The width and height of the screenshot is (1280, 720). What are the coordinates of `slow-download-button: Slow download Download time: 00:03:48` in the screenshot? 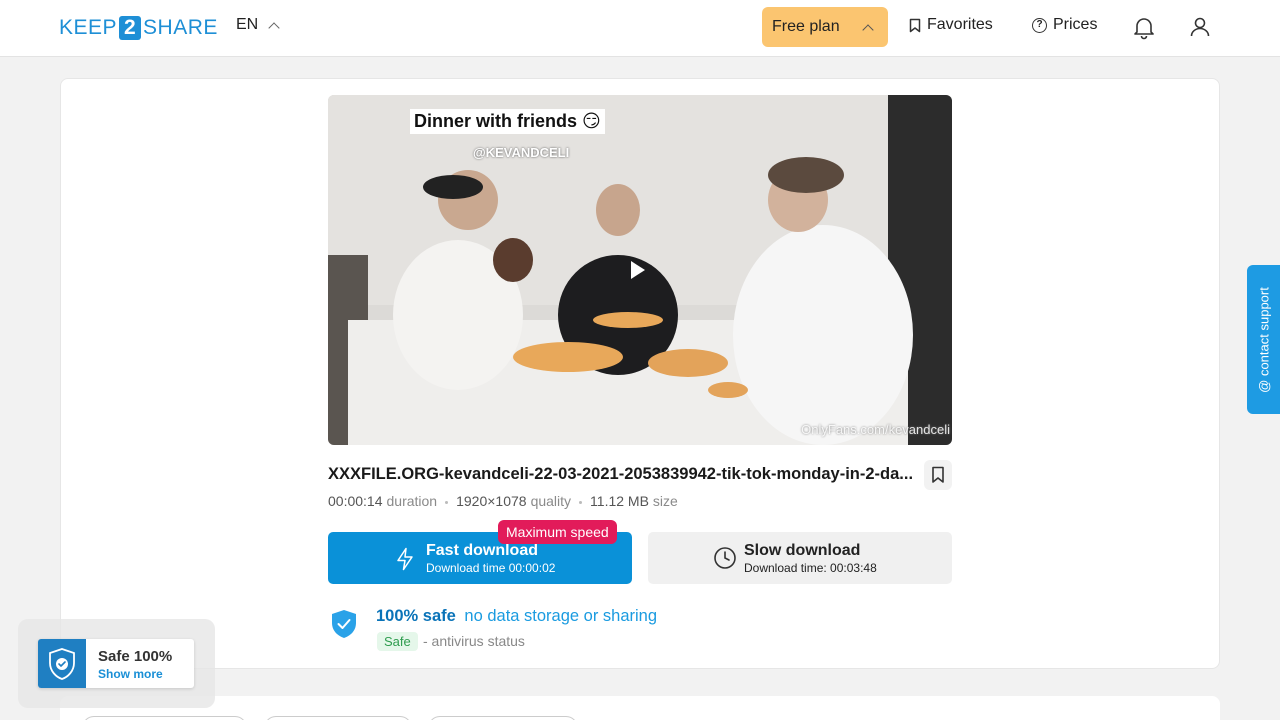 It's located at (800, 558).